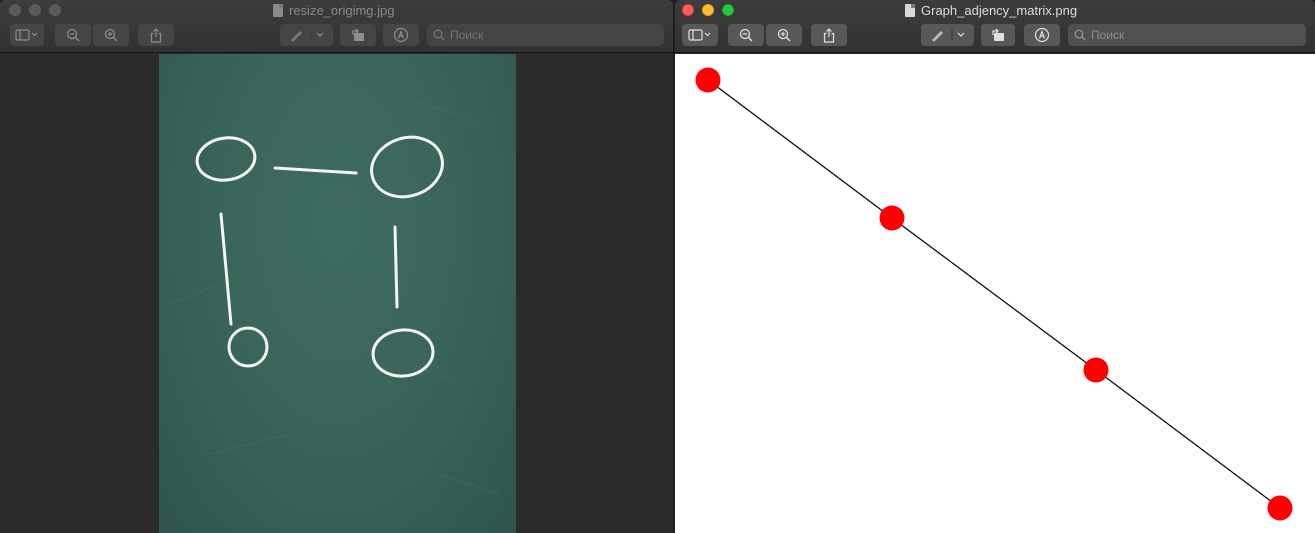  I want to click on window-title: Graph_adjency_matrix.png, so click(991, 11).